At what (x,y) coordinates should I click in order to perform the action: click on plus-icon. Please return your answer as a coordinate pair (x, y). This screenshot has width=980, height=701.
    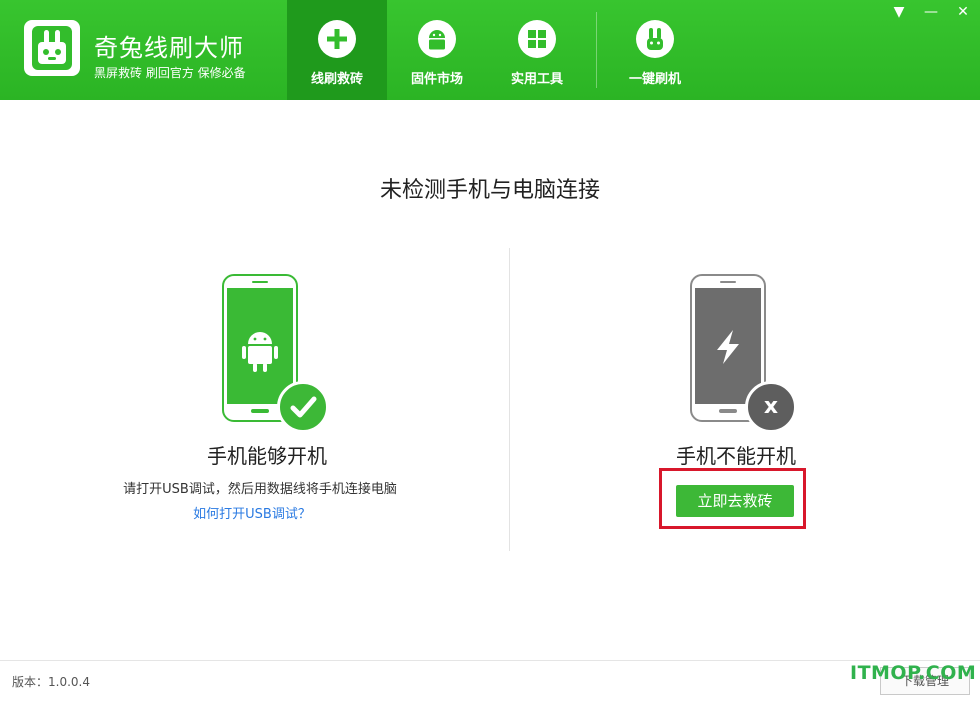
    Looking at the image, I should click on (337, 39).